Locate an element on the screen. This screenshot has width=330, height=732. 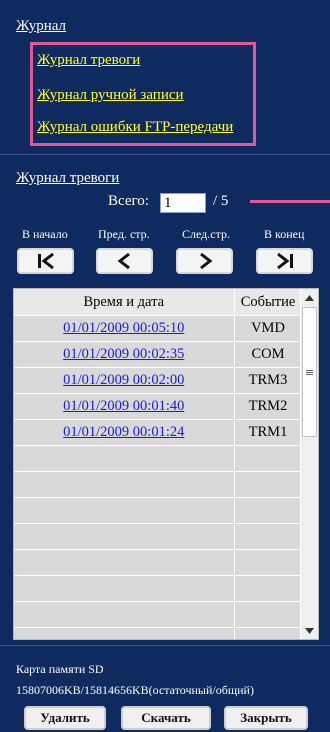
alarm-log-link: Журнал тревоги is located at coordinates (88, 60).